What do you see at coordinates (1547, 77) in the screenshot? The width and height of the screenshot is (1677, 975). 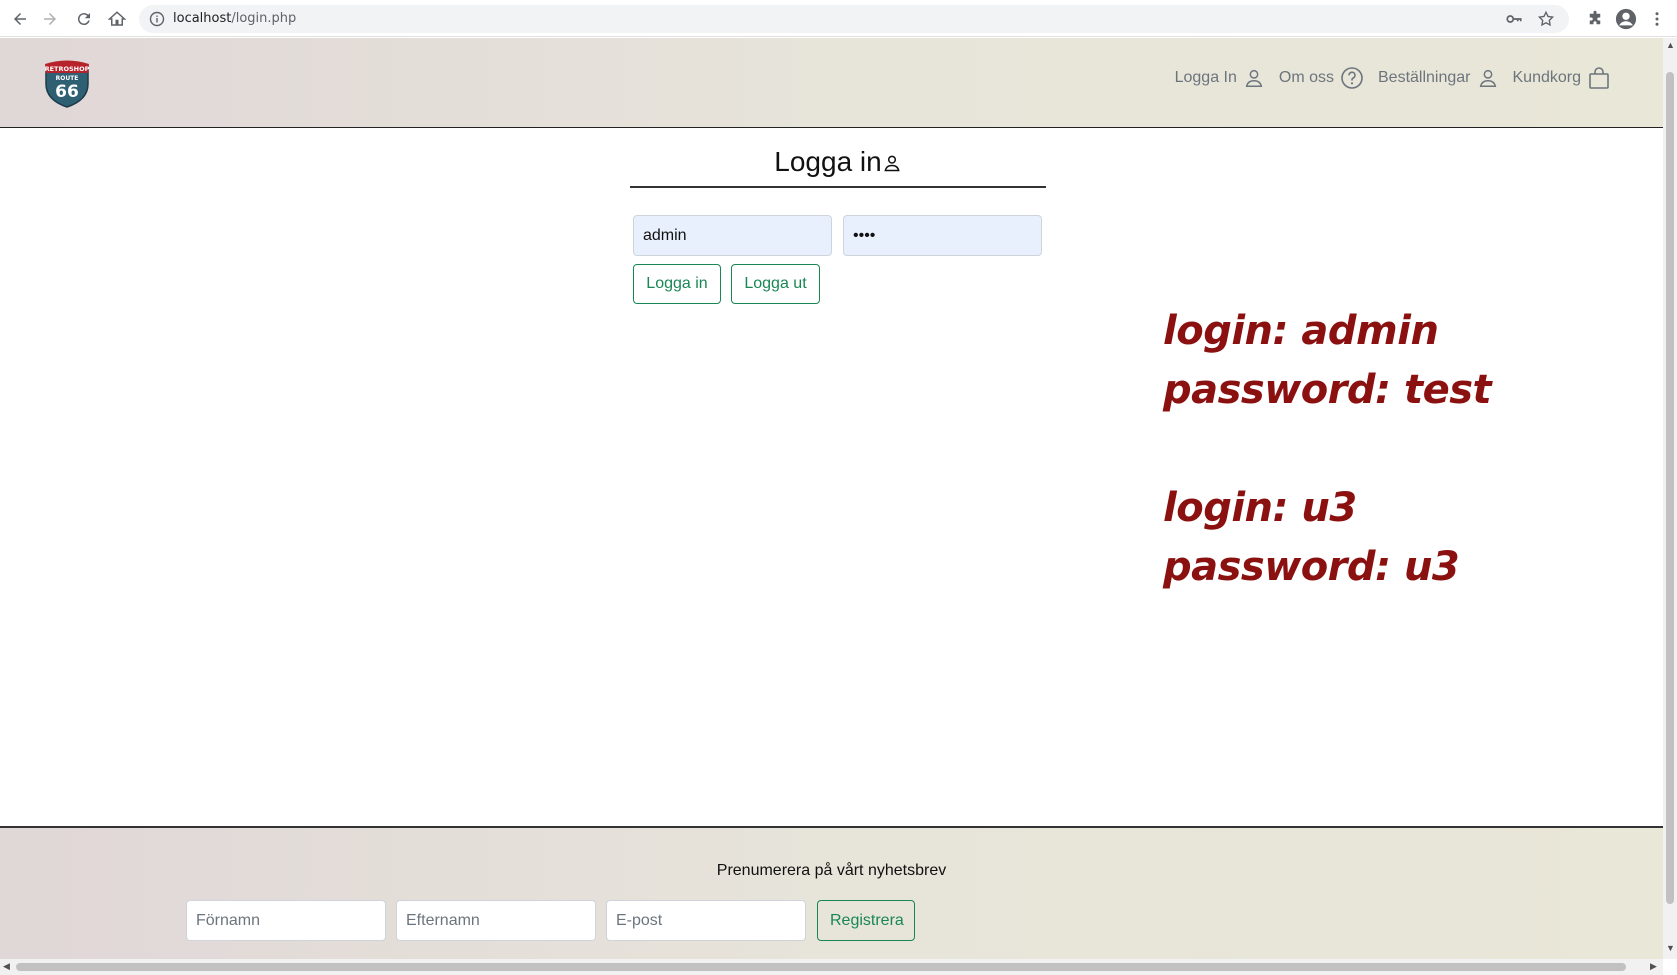 I see `nav-cart-label: Kundkorg` at bounding box center [1547, 77].